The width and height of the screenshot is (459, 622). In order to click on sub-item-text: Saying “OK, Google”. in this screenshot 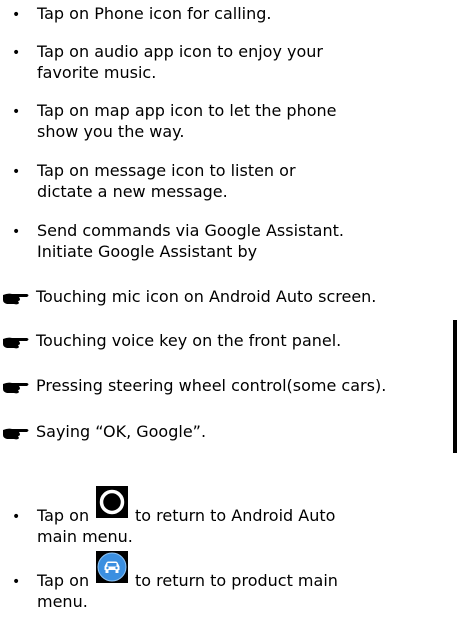, I will do `click(121, 431)`.